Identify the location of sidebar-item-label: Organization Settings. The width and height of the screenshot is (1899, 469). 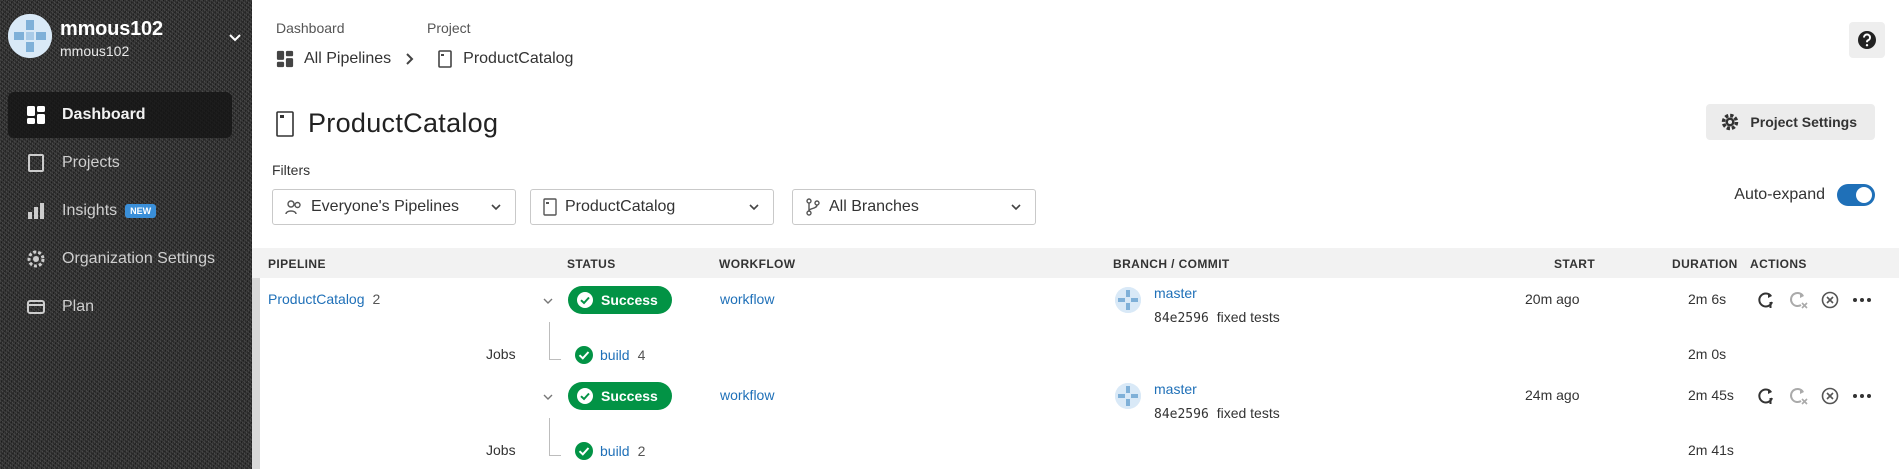
(138, 258).